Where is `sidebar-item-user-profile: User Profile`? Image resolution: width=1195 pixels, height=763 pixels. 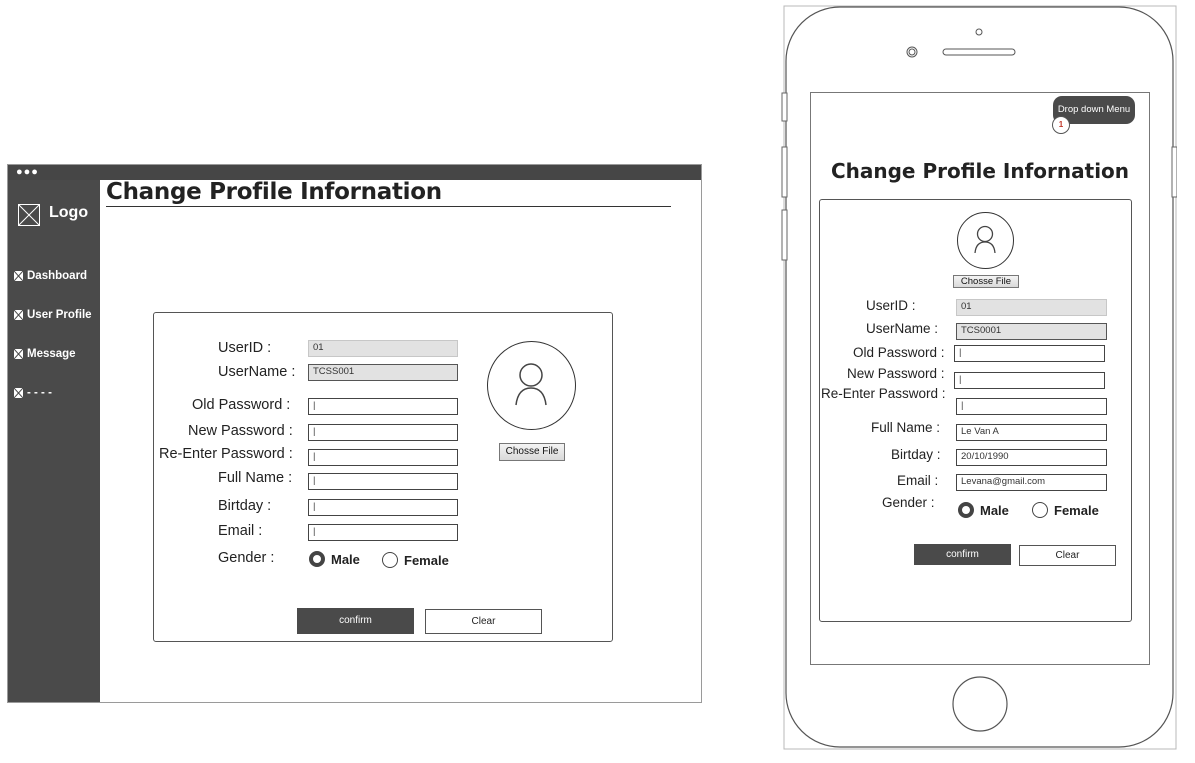 sidebar-item-user-profile: User Profile is located at coordinates (53, 315).